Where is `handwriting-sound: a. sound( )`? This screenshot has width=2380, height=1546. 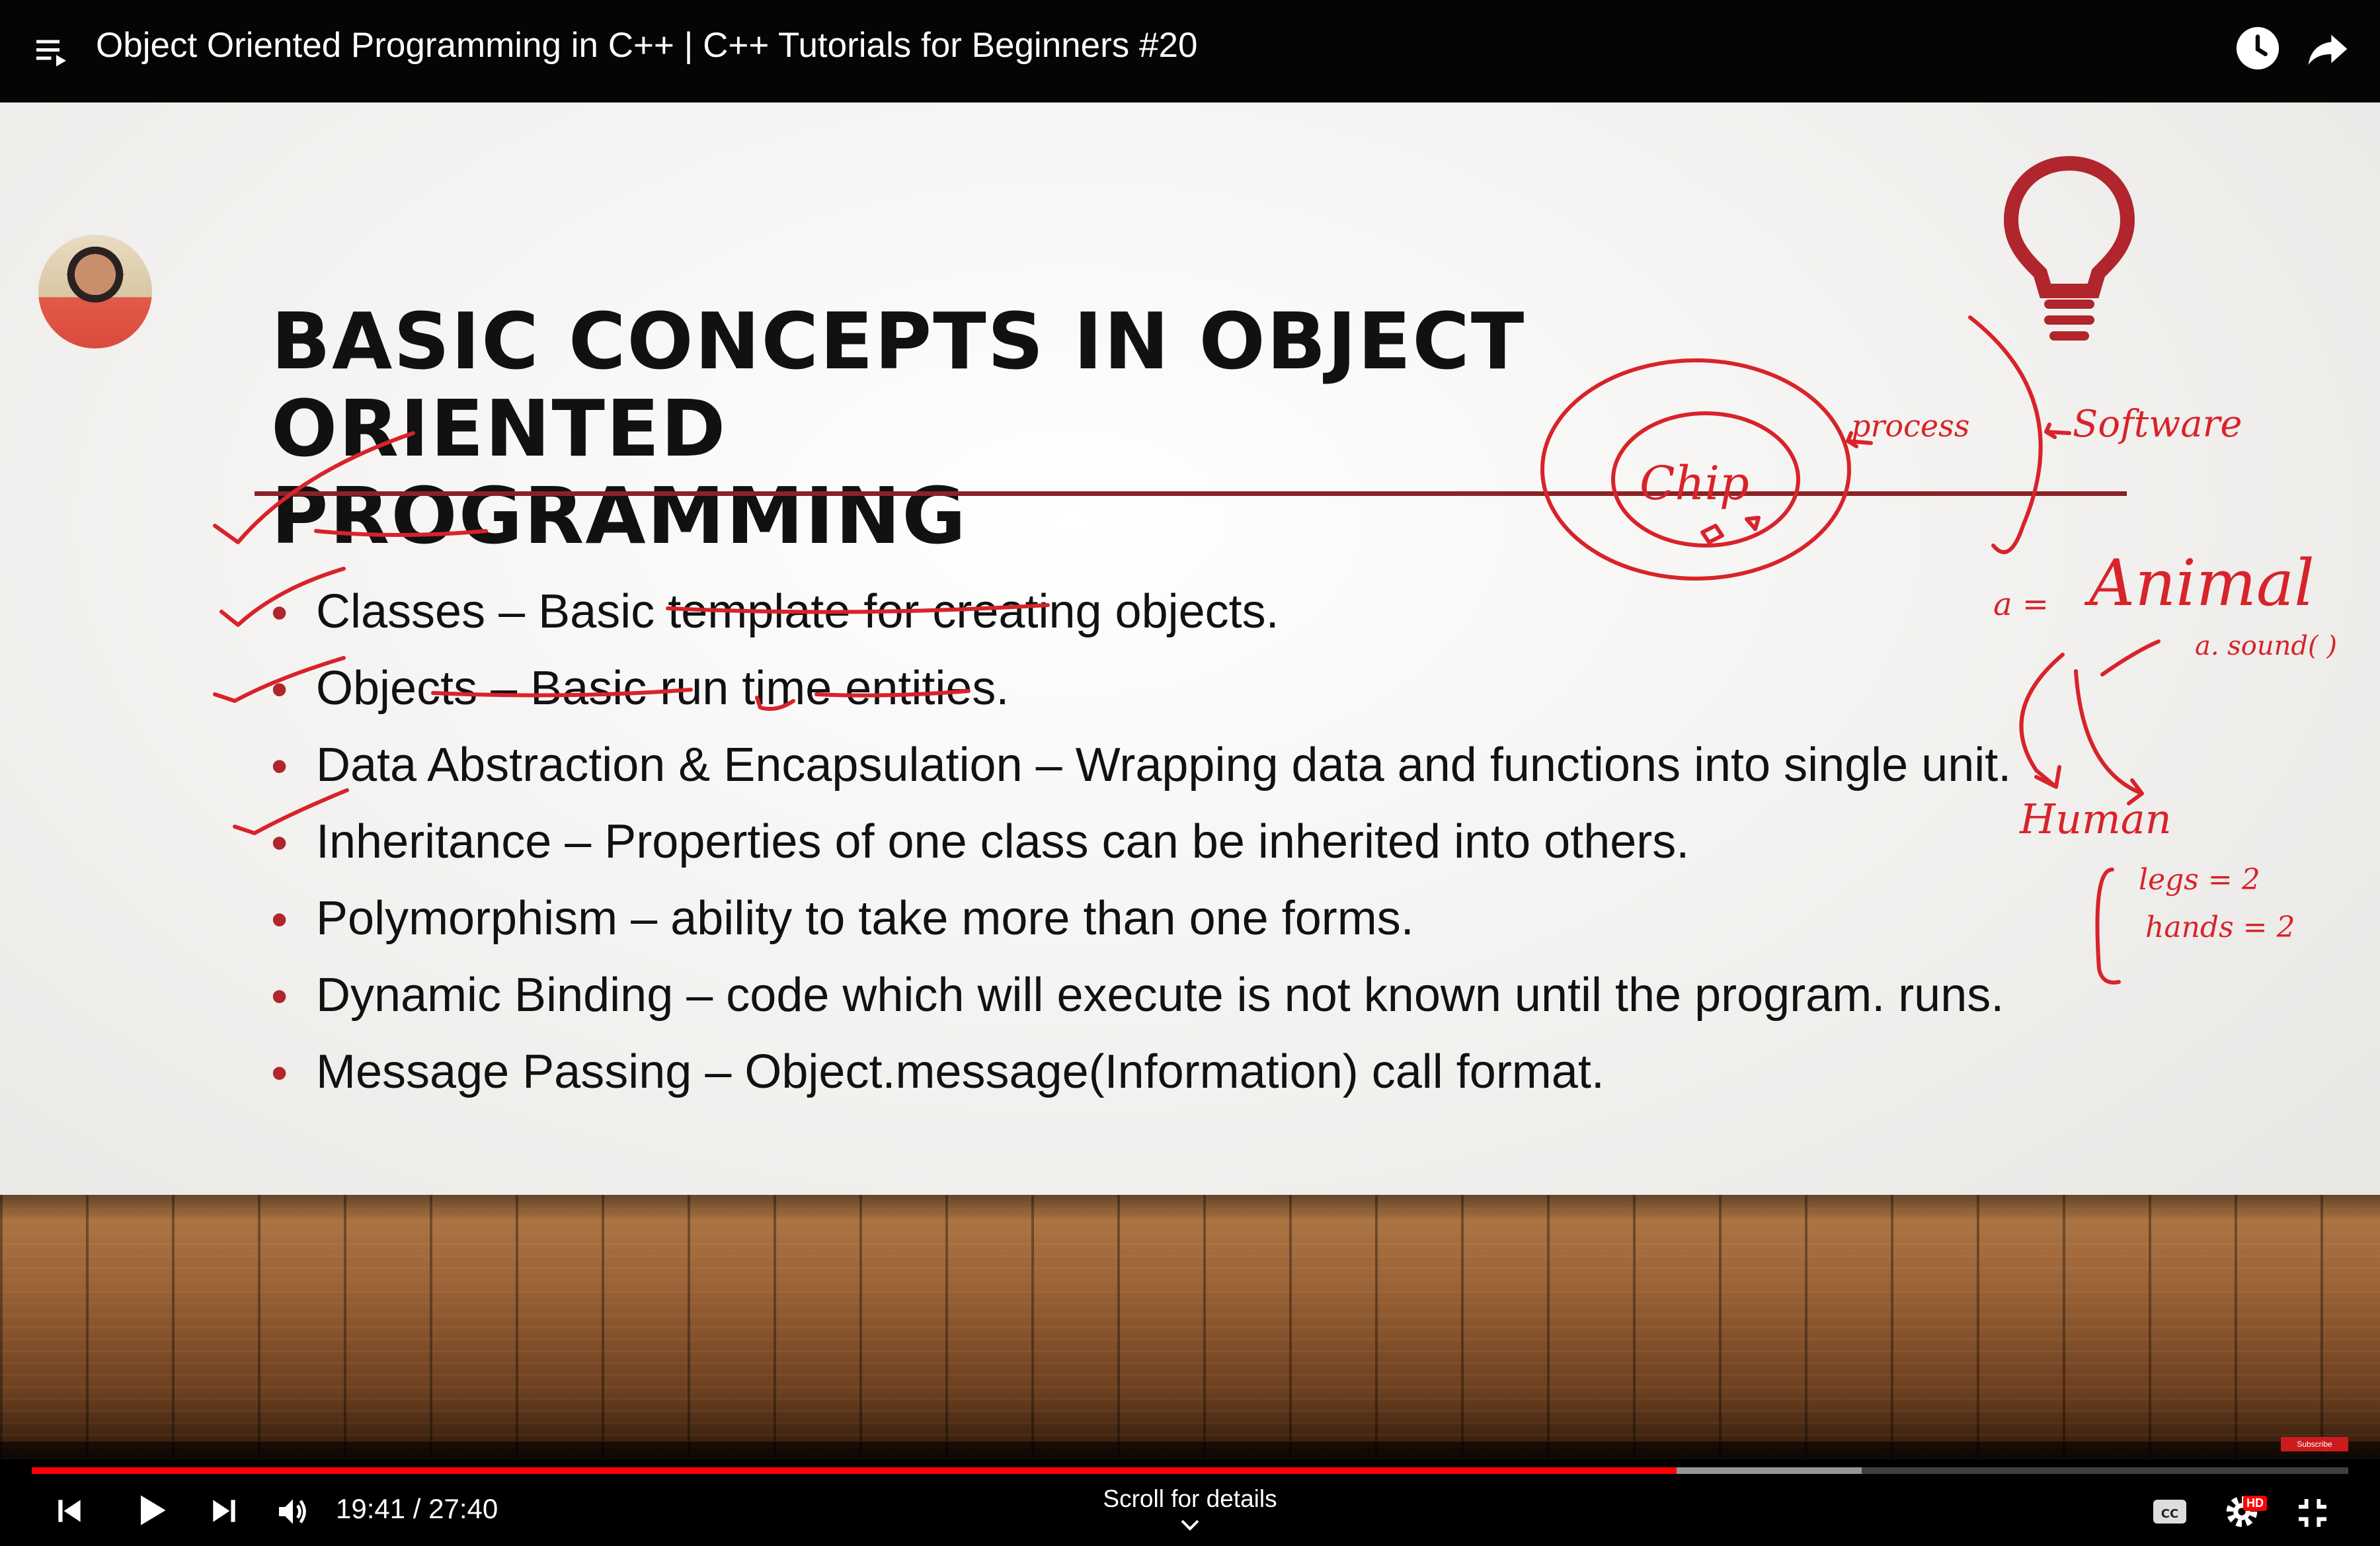 handwriting-sound: a. sound( ) is located at coordinates (2266, 646).